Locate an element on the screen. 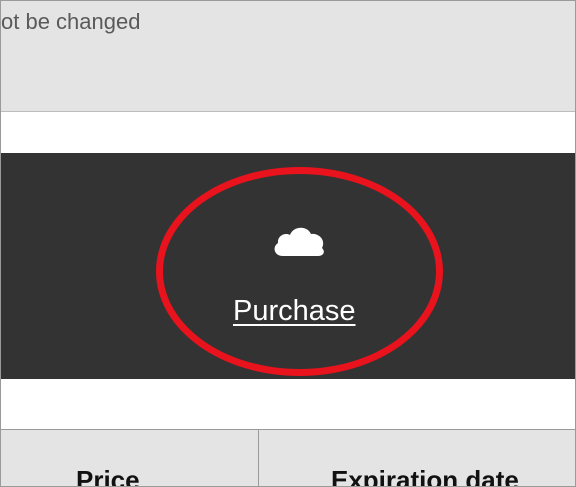 The width and height of the screenshot is (576, 487). column-divider is located at coordinates (258, 458).